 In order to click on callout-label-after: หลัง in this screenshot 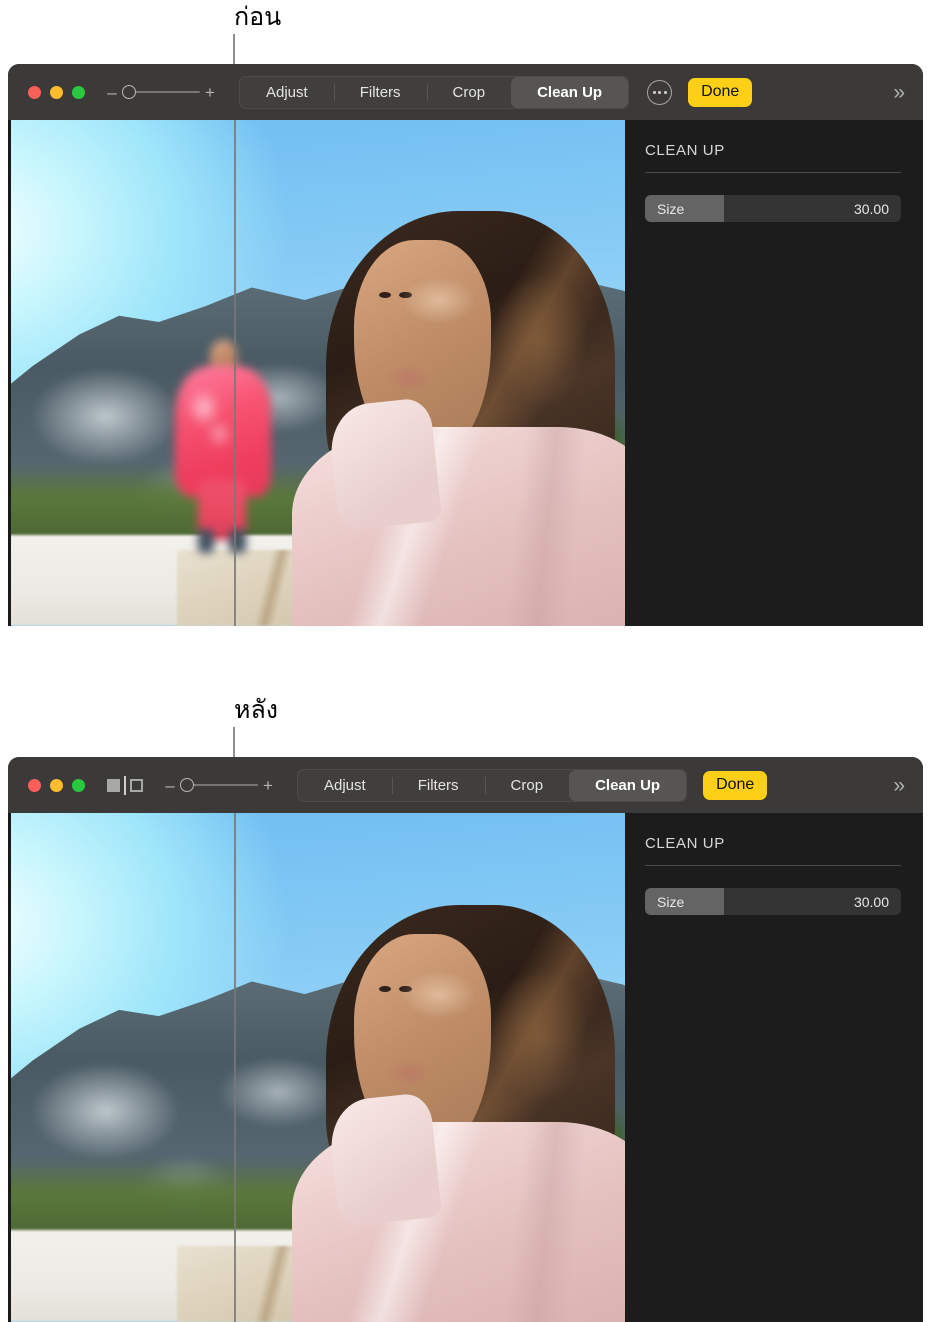, I will do `click(256, 709)`.